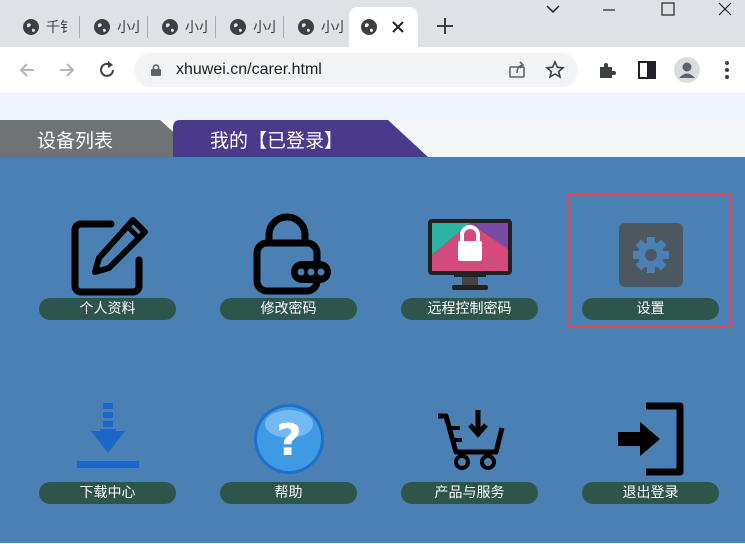 Image resolution: width=745 pixels, height=544 pixels. Describe the element at coordinates (75, 139) in the screenshot. I see `tab-device-list: 设备列表` at that location.